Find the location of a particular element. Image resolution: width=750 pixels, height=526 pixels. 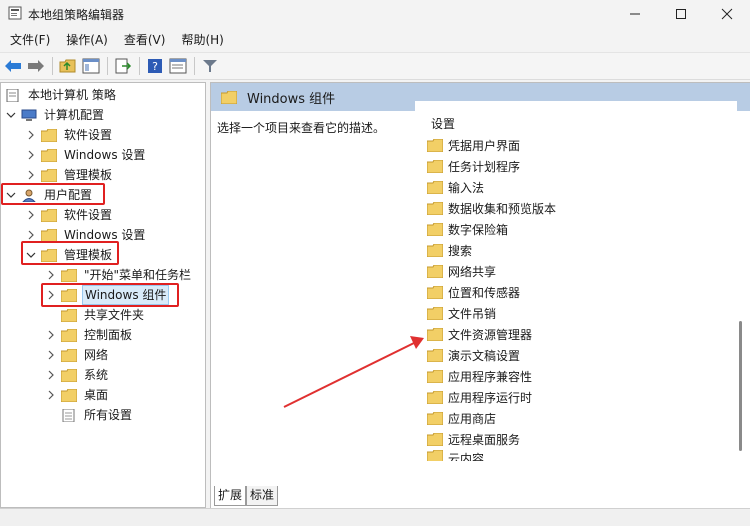

help-icon: ? is located at coordinates (155, 66).